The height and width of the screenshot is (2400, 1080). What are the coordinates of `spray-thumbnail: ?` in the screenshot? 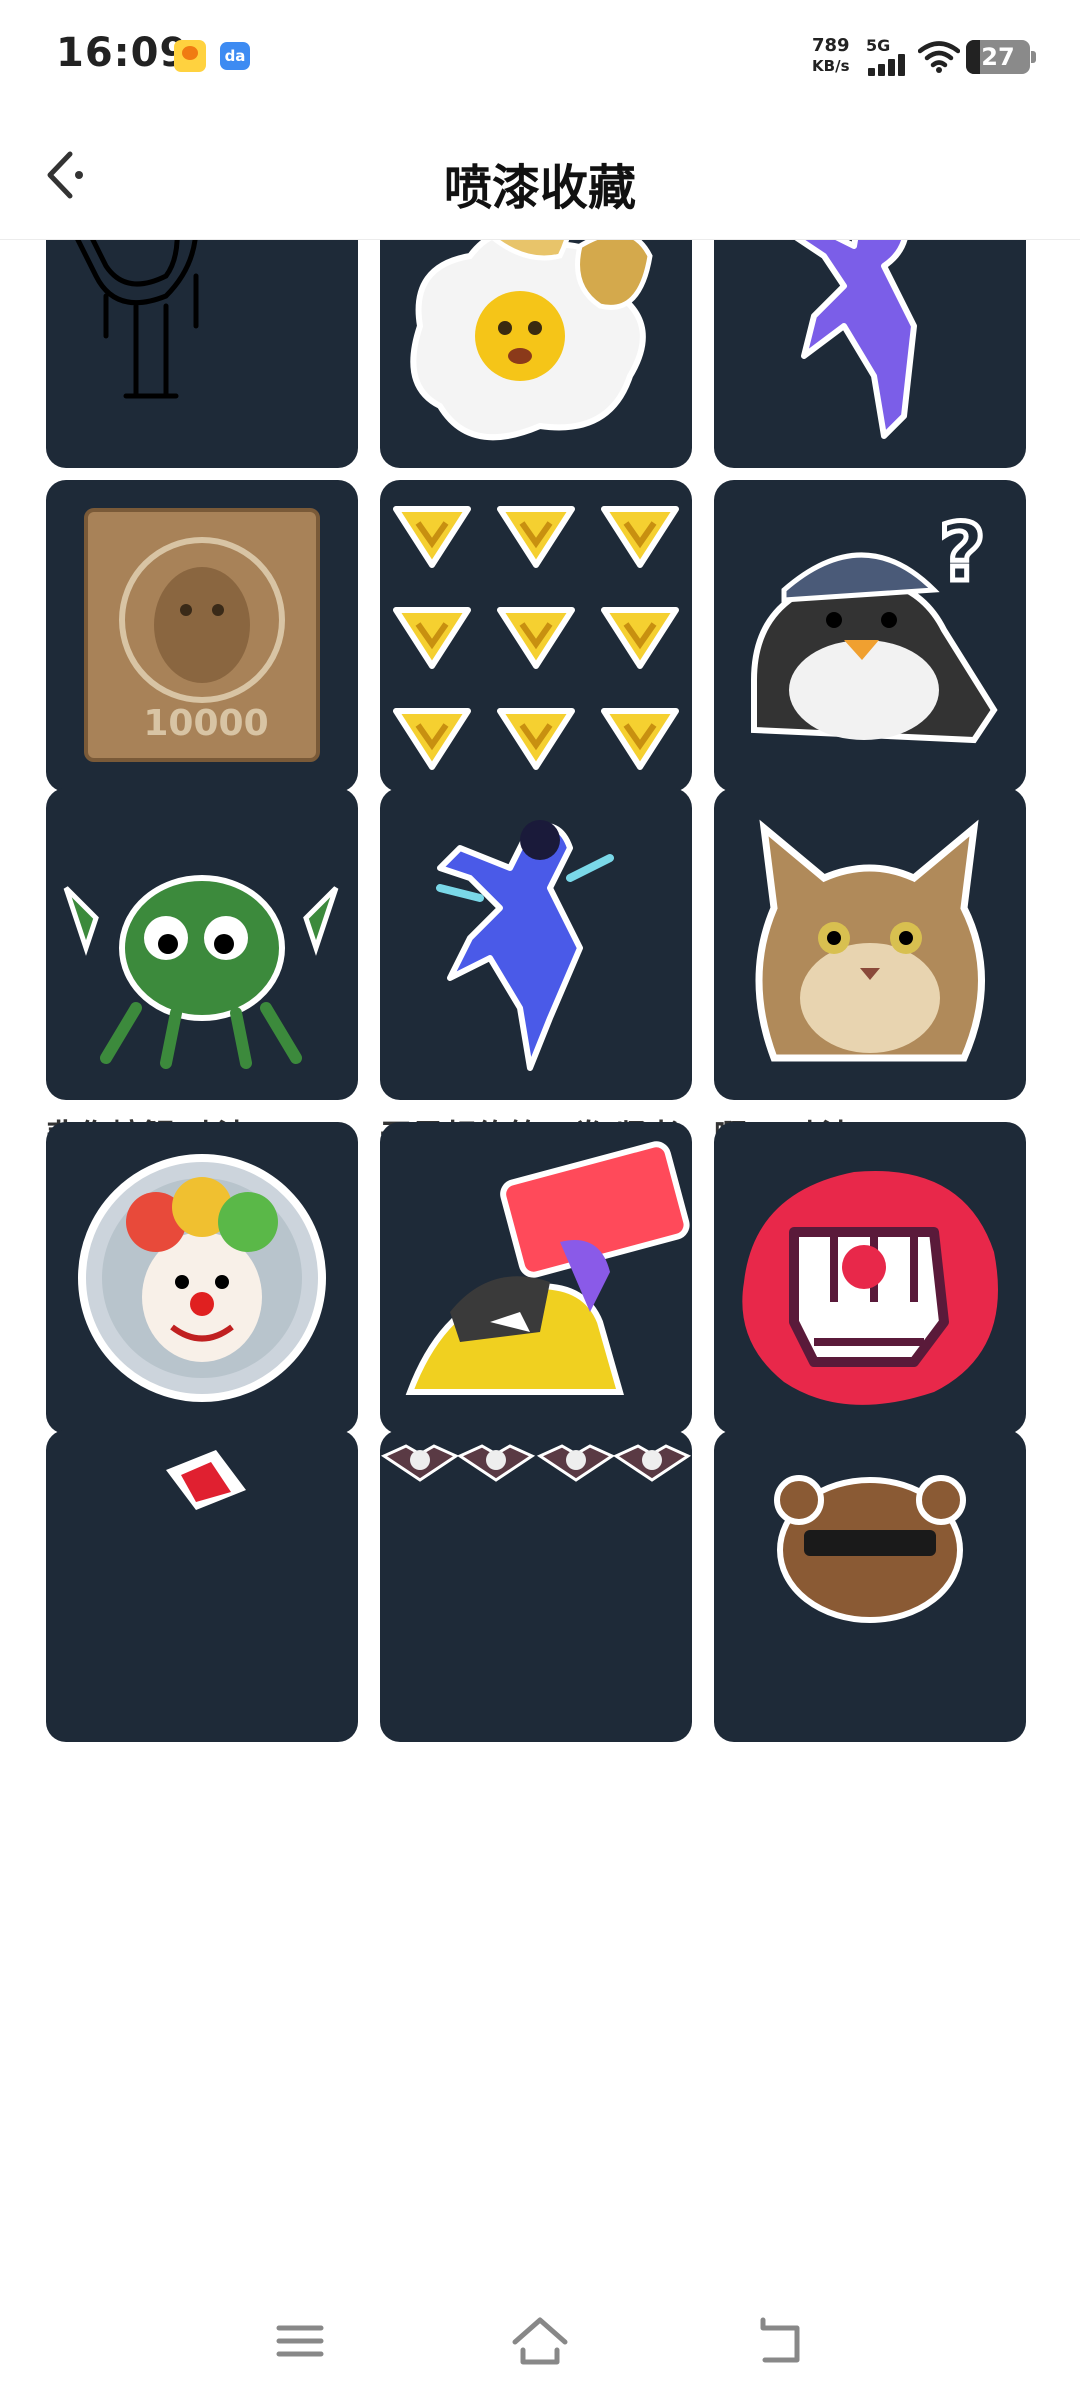 It's located at (870, 636).